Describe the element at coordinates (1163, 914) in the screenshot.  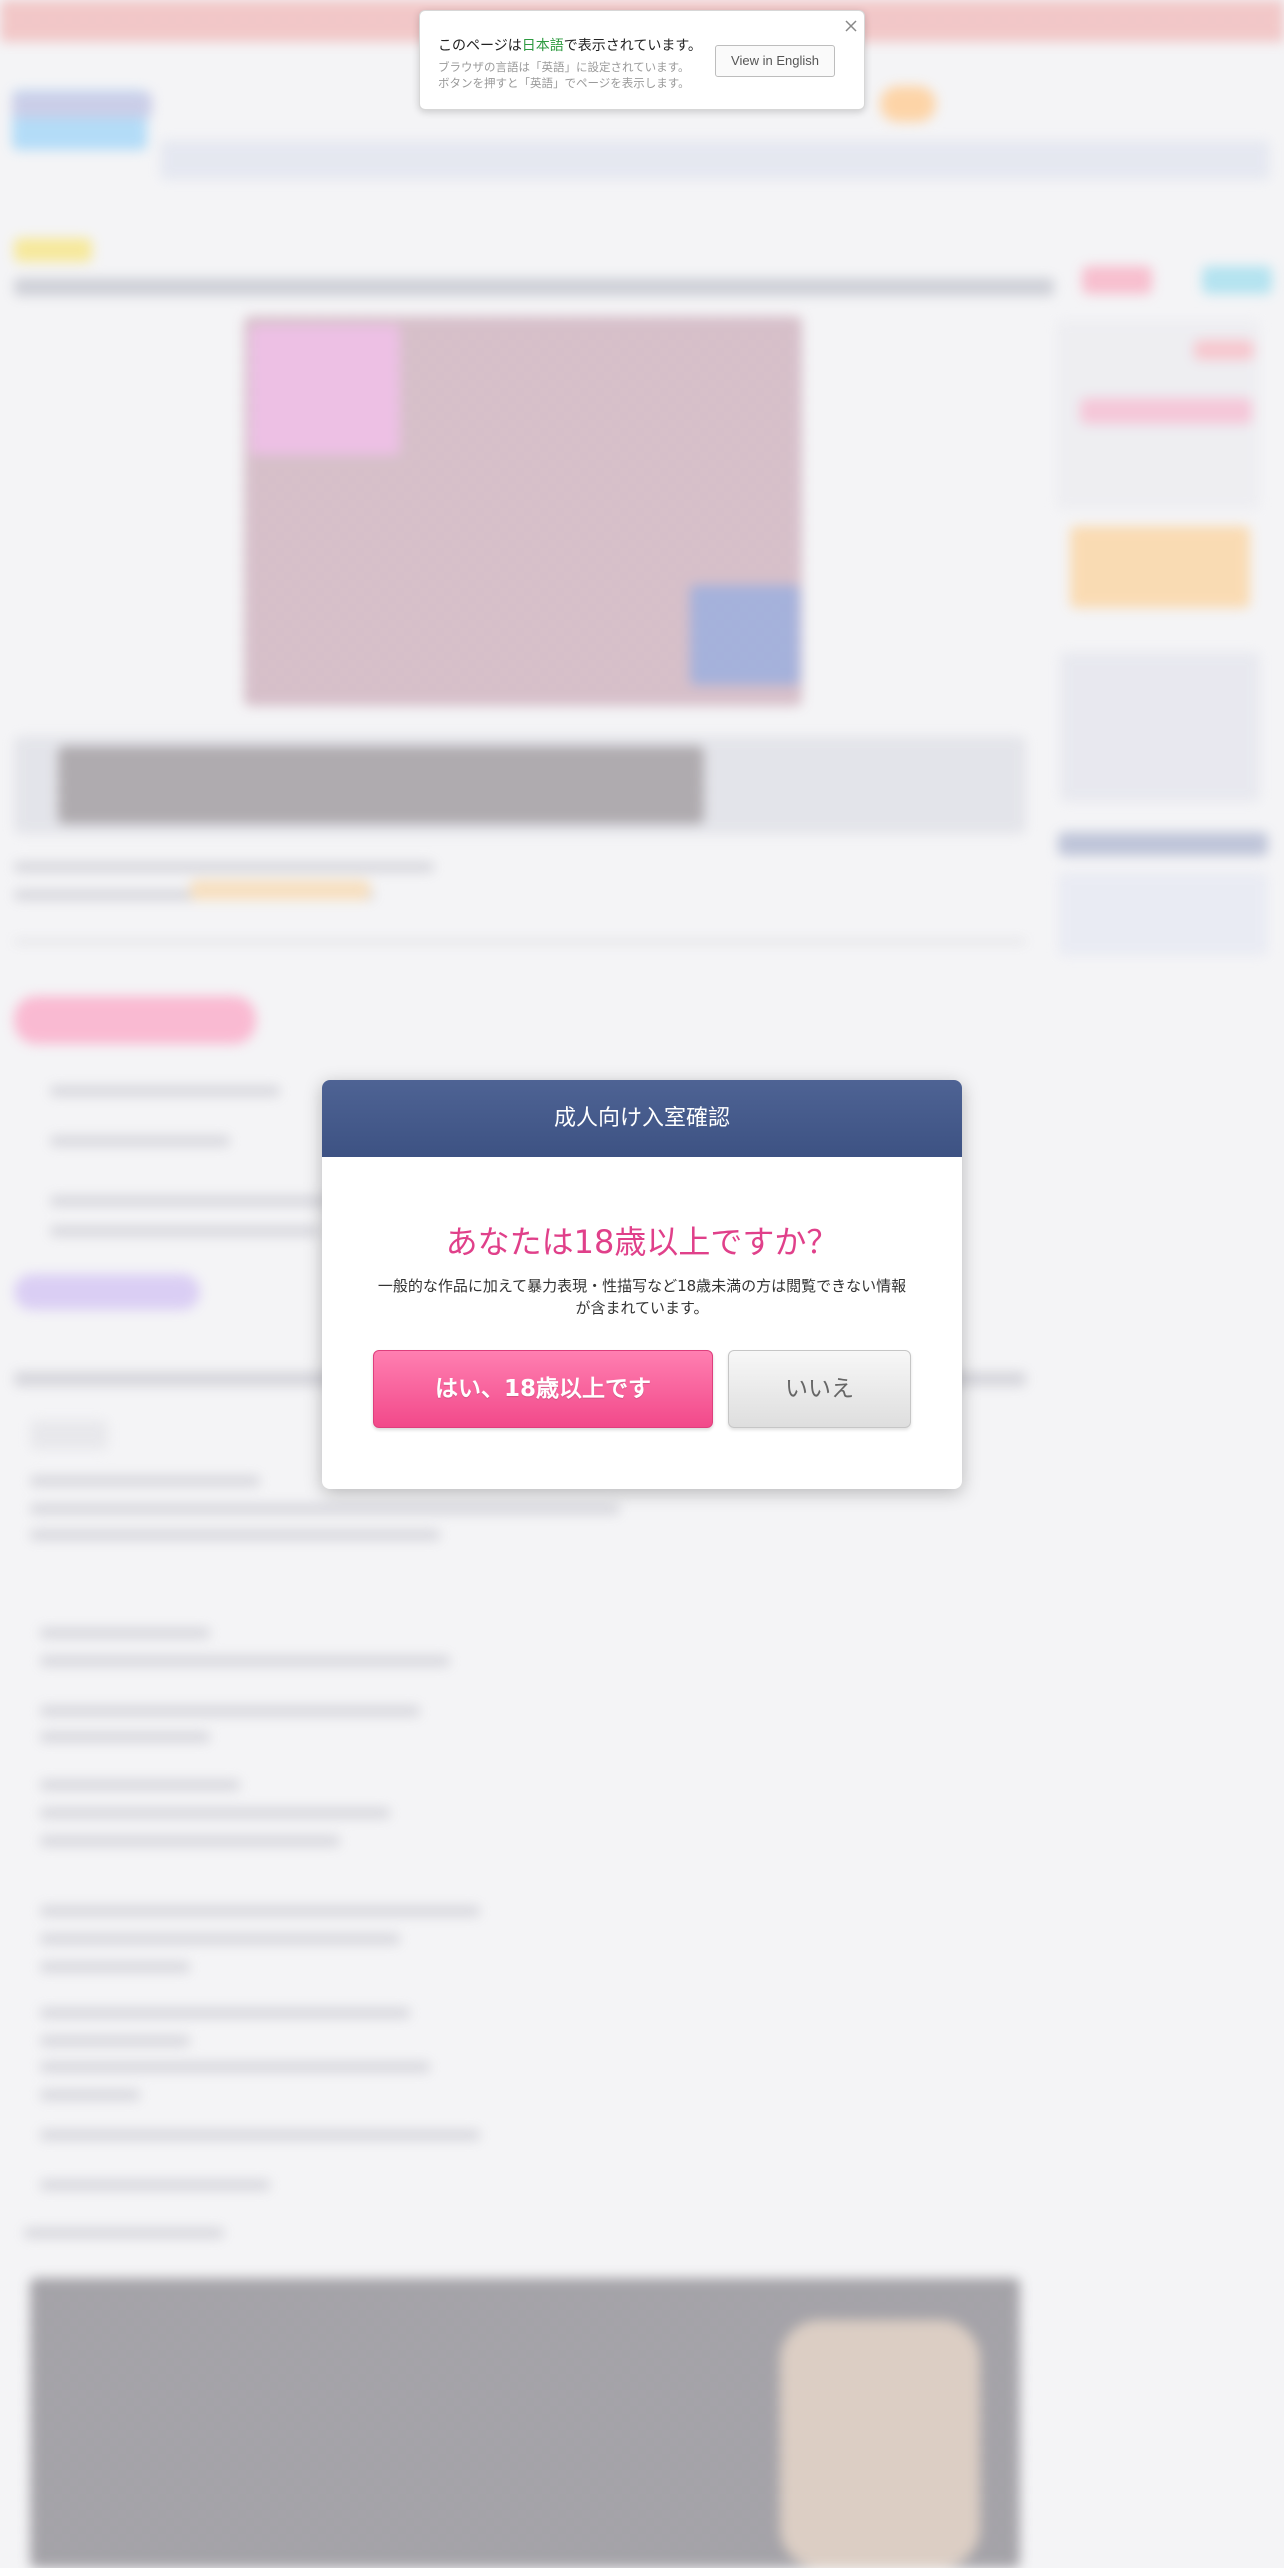
I see `bg-sidebar-list` at that location.